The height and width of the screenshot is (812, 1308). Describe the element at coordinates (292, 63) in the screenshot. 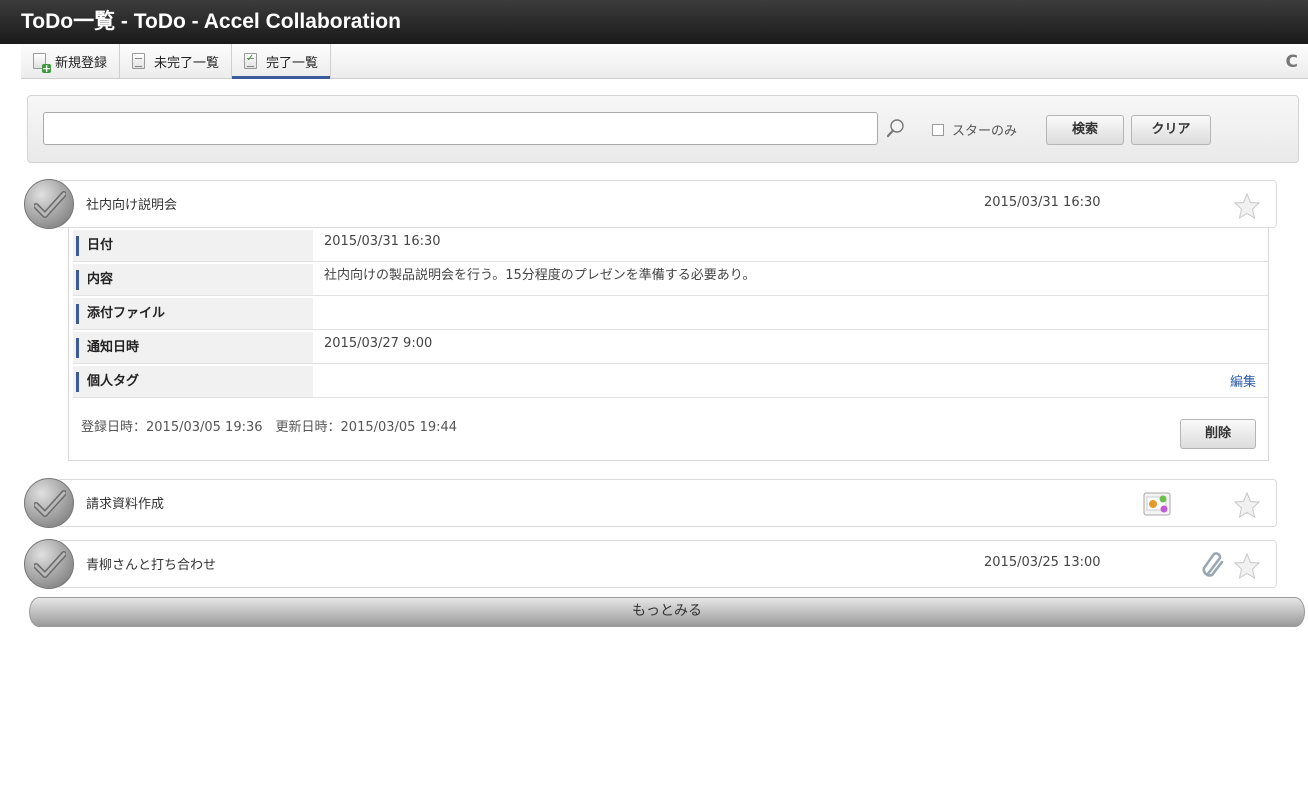

I see `complete-list-label: 完了一覧` at that location.